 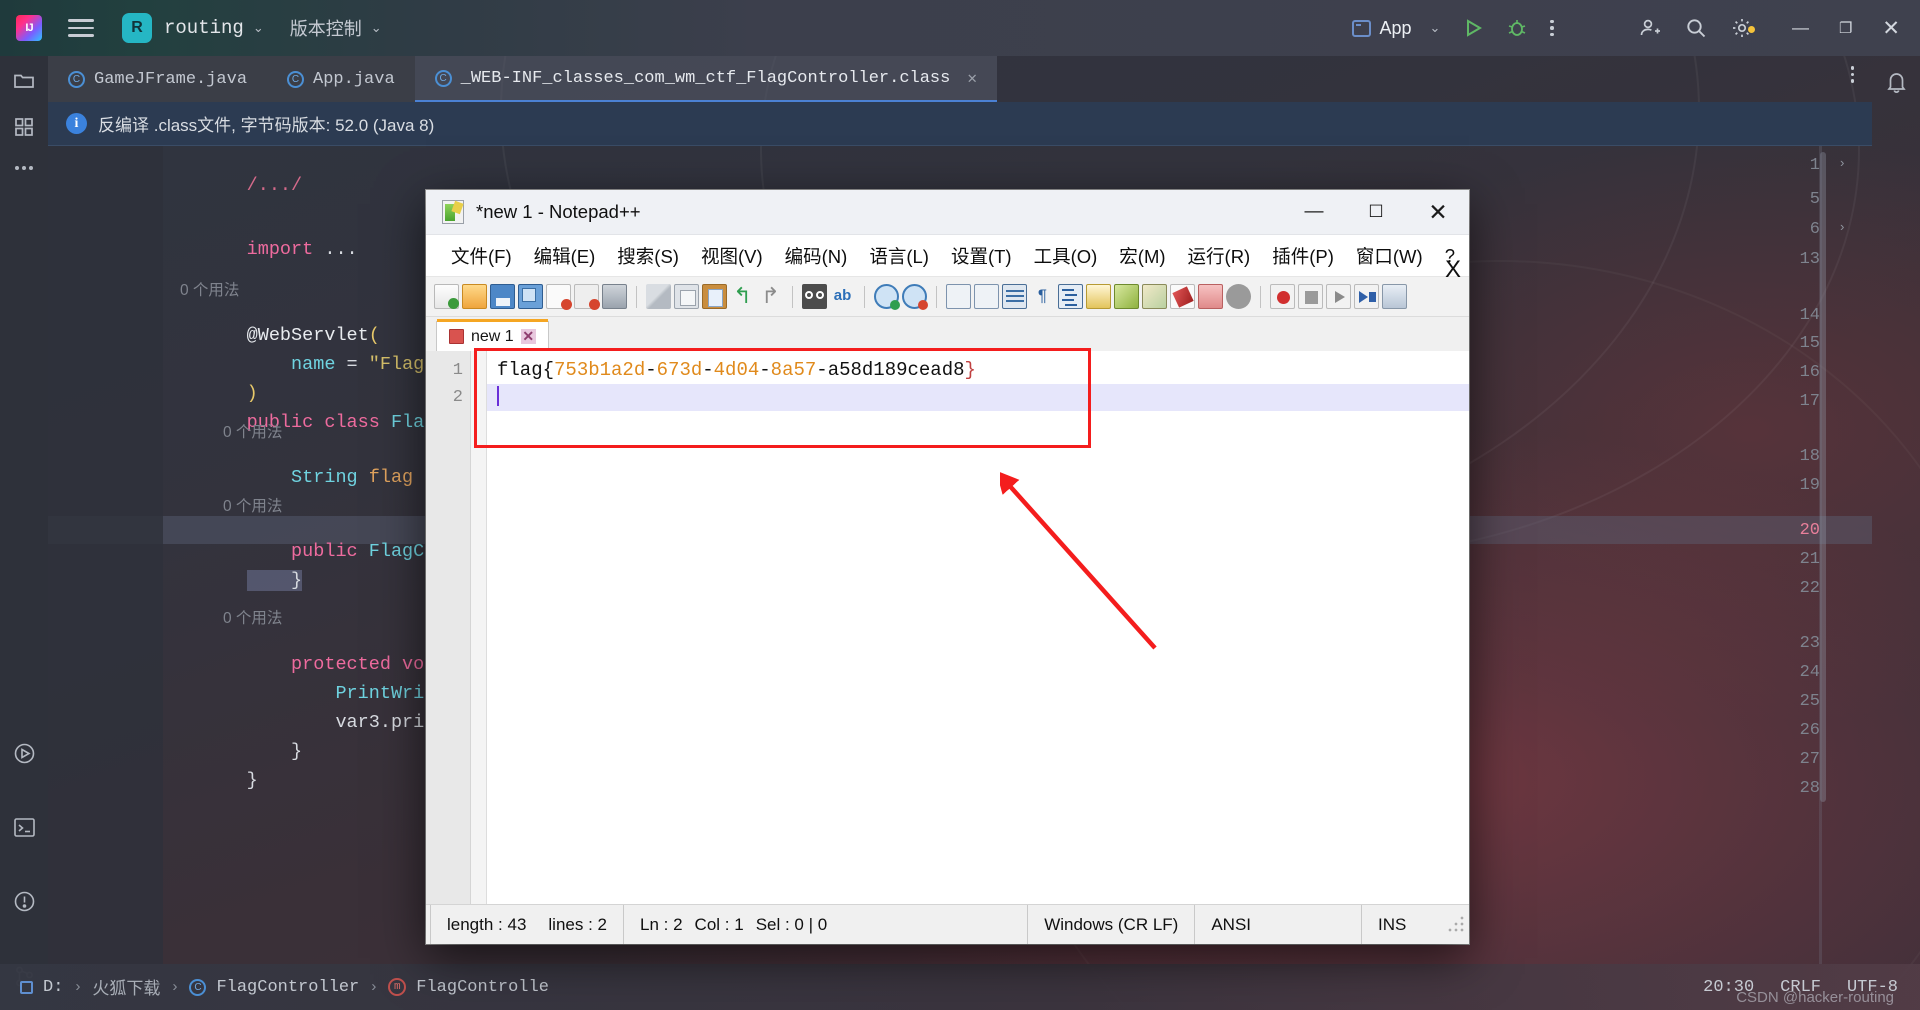 I want to click on notepad-tab-new1: new 1 ✕, so click(x=492, y=335).